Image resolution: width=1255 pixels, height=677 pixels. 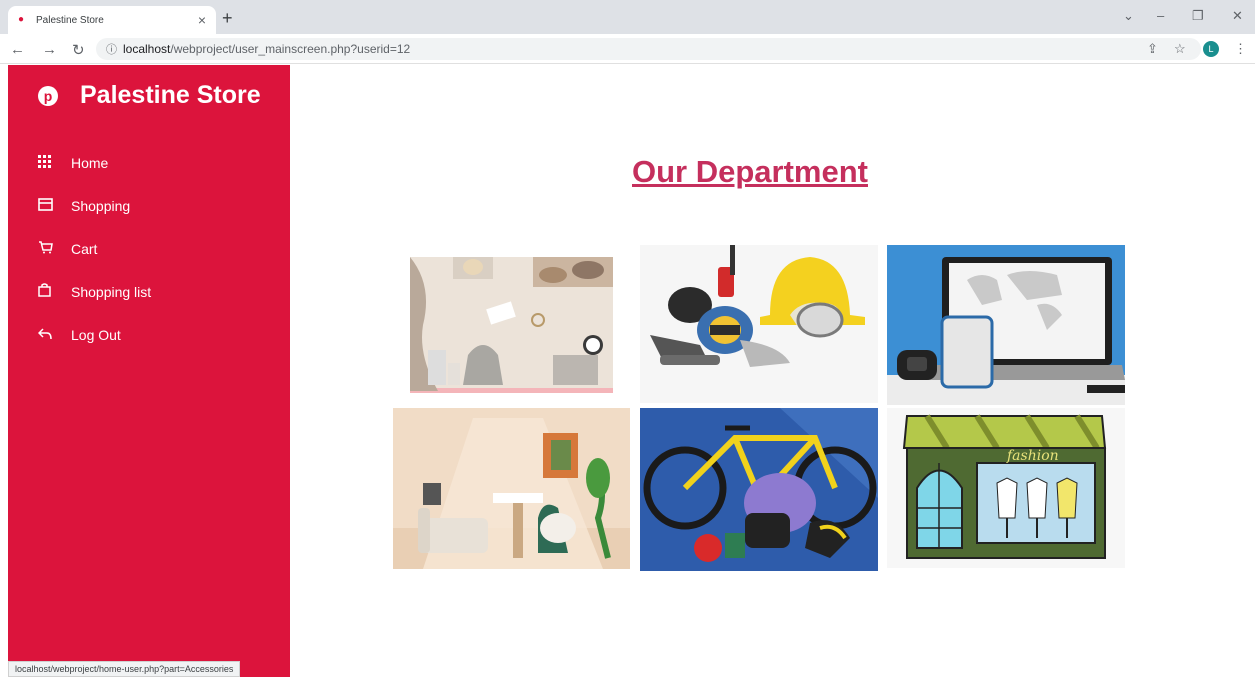 I want to click on sidebar-item-label: Home, so click(x=90, y=162).